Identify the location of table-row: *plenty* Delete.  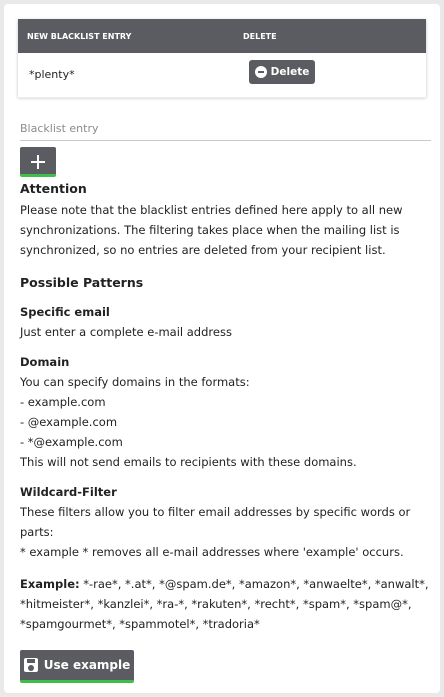
(222, 75).